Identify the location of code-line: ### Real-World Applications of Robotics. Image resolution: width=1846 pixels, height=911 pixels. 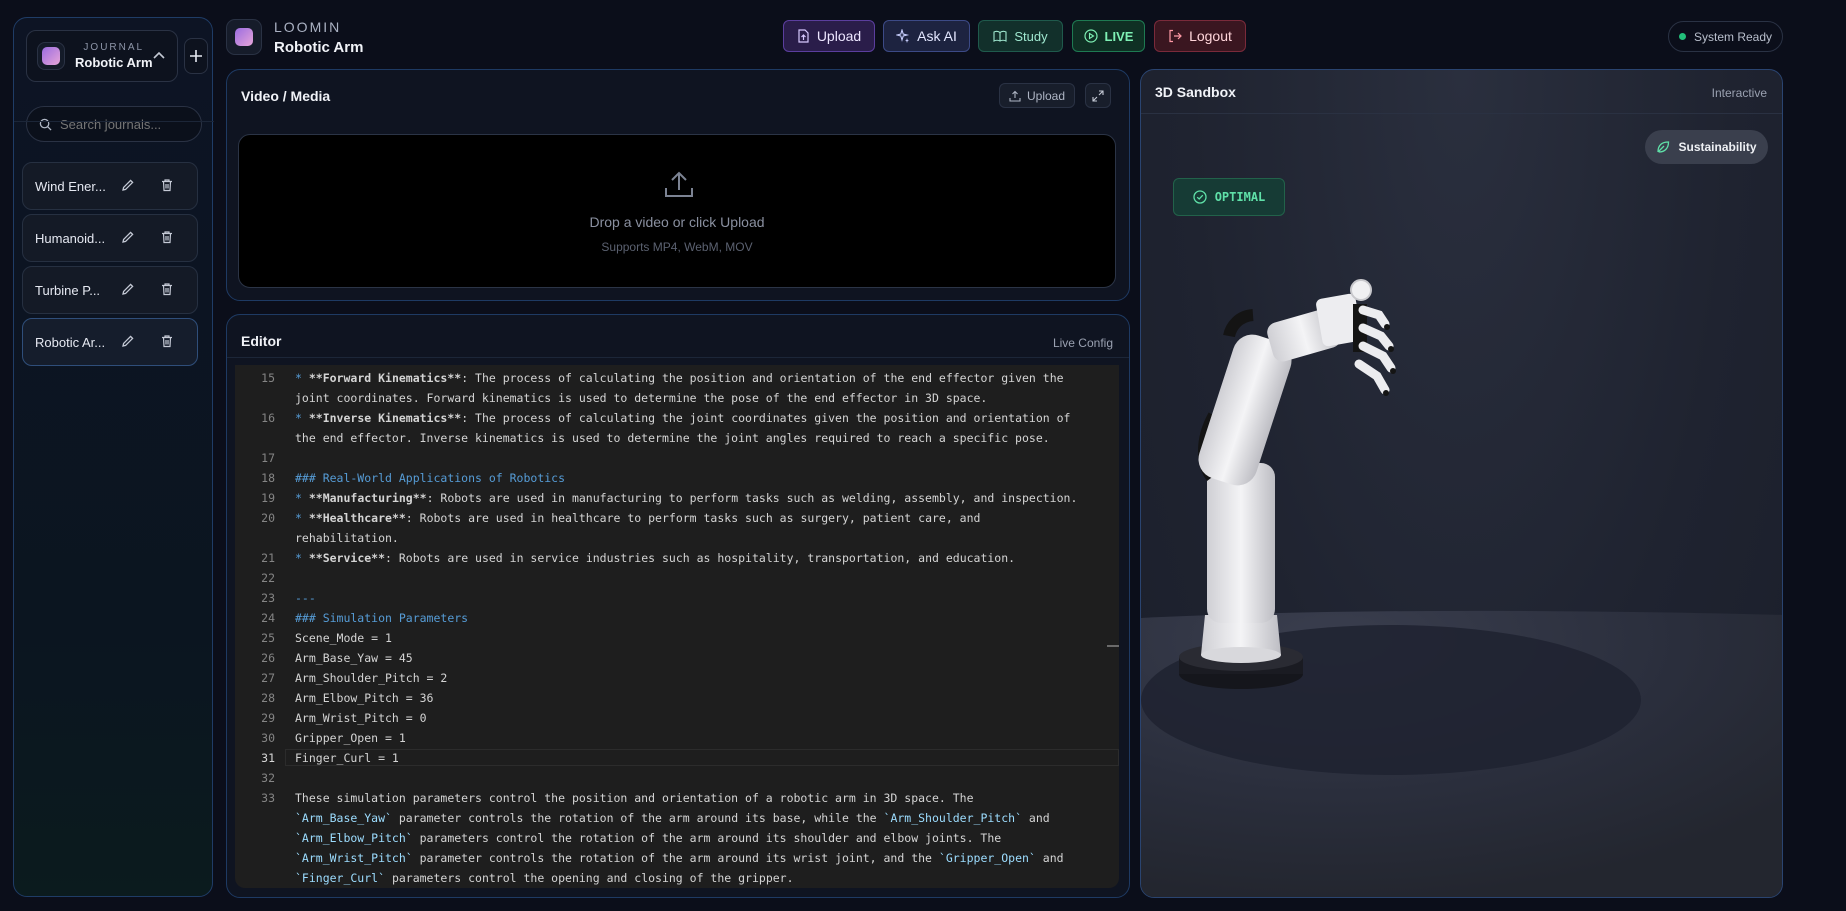
(430, 478).